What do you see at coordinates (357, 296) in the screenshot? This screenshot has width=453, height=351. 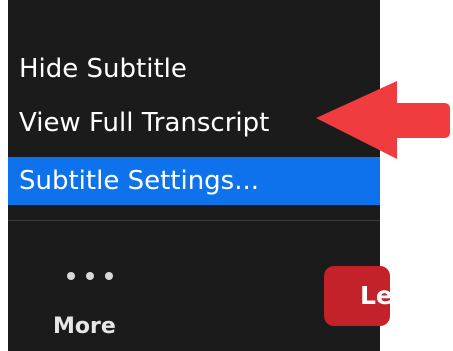 I see `leave-button: Le` at bounding box center [357, 296].